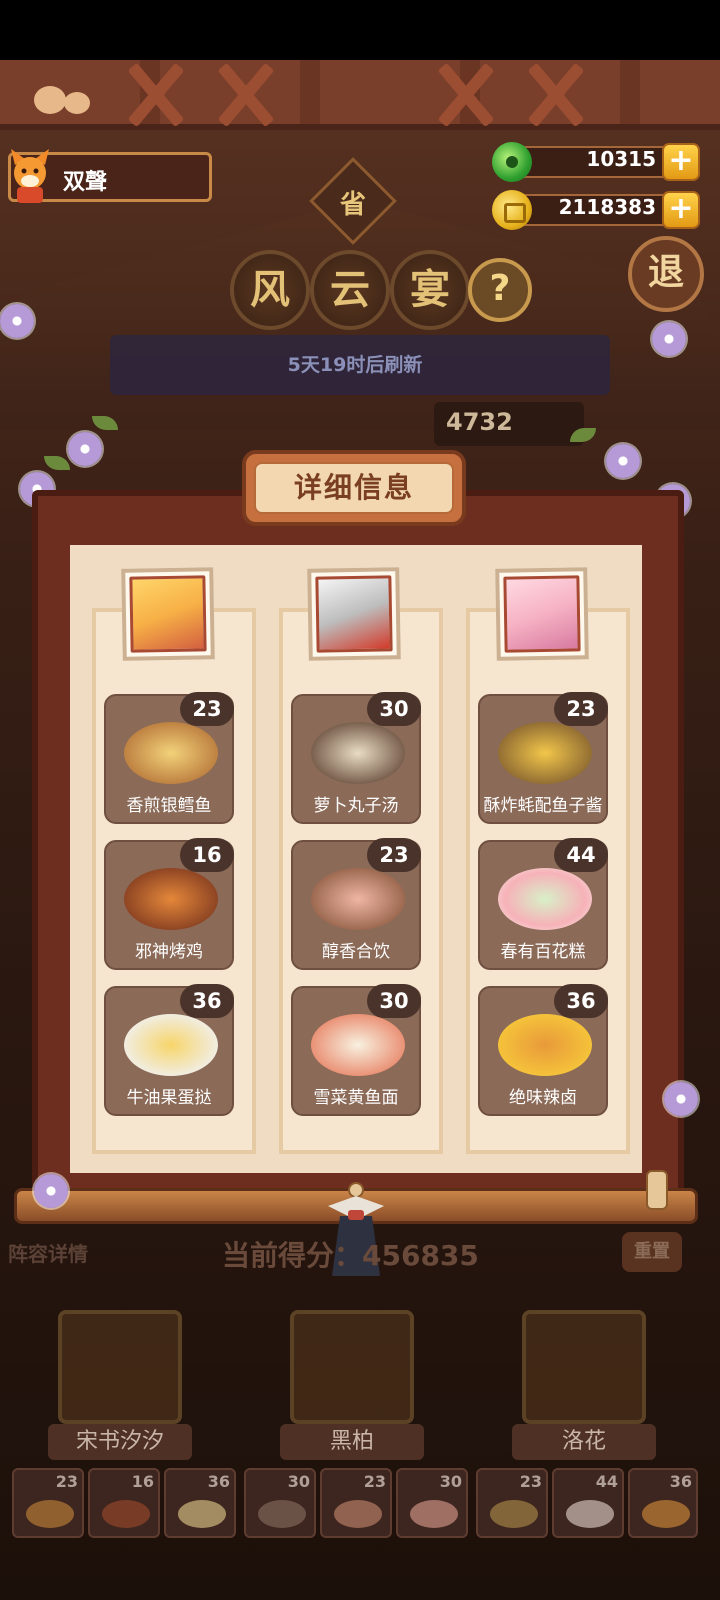 Image resolution: width=720 pixels, height=1600 pixels. What do you see at coordinates (500, 290) in the screenshot?
I see `help-button: ?` at bounding box center [500, 290].